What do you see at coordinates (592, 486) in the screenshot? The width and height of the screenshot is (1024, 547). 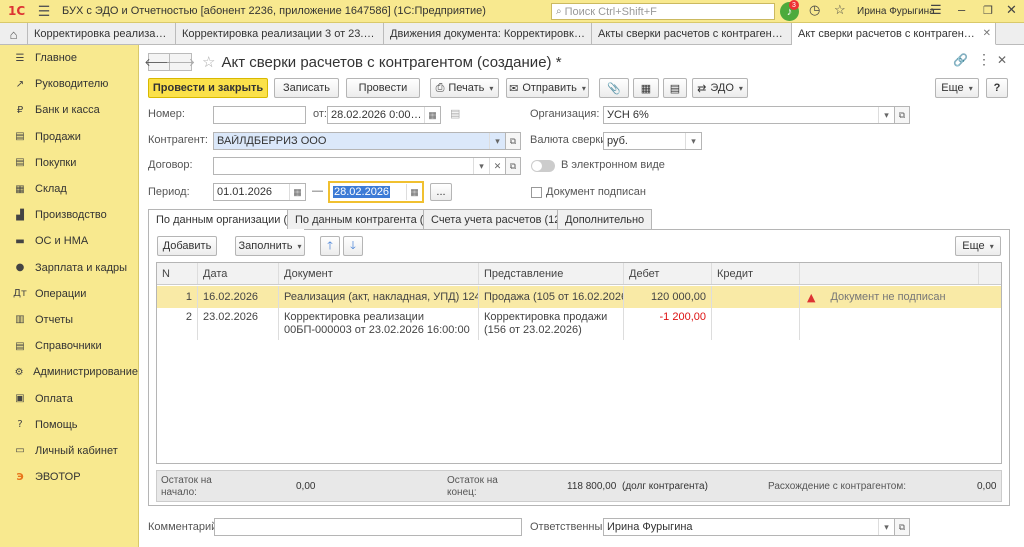 I see `end-balance-value: 118 800,00` at bounding box center [592, 486].